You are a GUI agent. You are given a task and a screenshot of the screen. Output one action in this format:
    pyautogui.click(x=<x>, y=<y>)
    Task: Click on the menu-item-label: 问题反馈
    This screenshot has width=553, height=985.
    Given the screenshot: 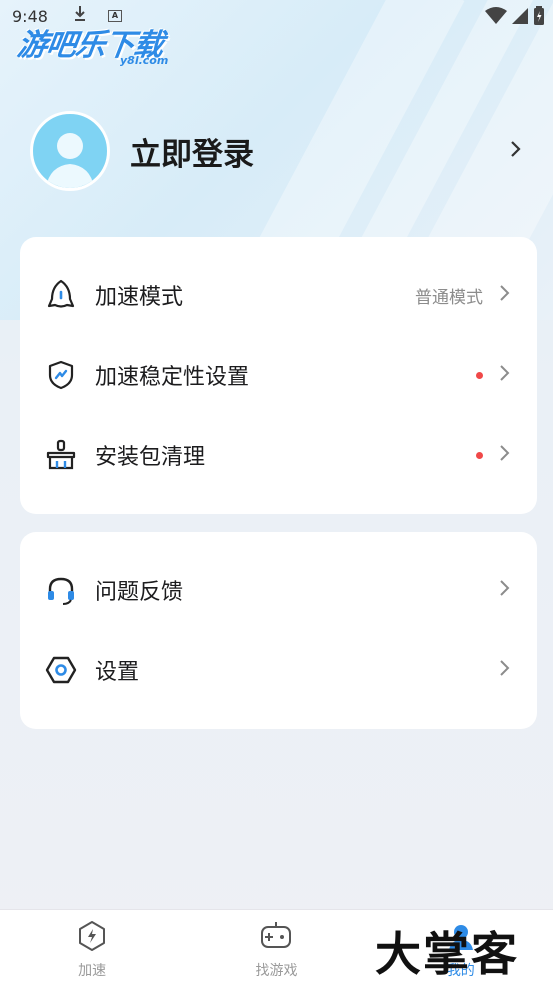 What is the action you would take?
    pyautogui.click(x=139, y=592)
    